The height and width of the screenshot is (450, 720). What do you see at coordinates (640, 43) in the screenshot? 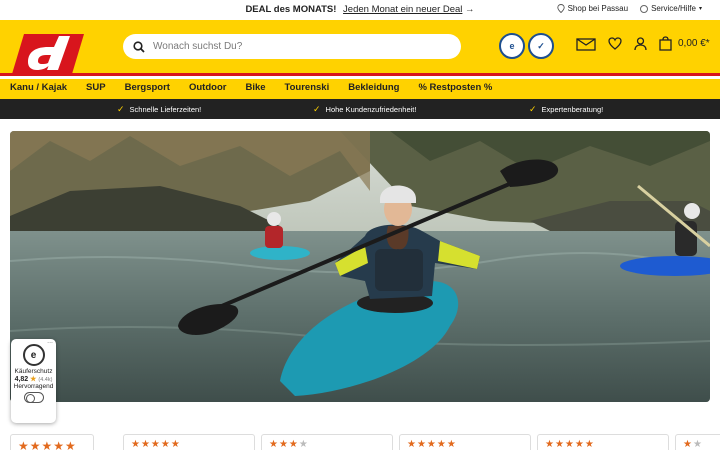
I see `user-icon` at bounding box center [640, 43].